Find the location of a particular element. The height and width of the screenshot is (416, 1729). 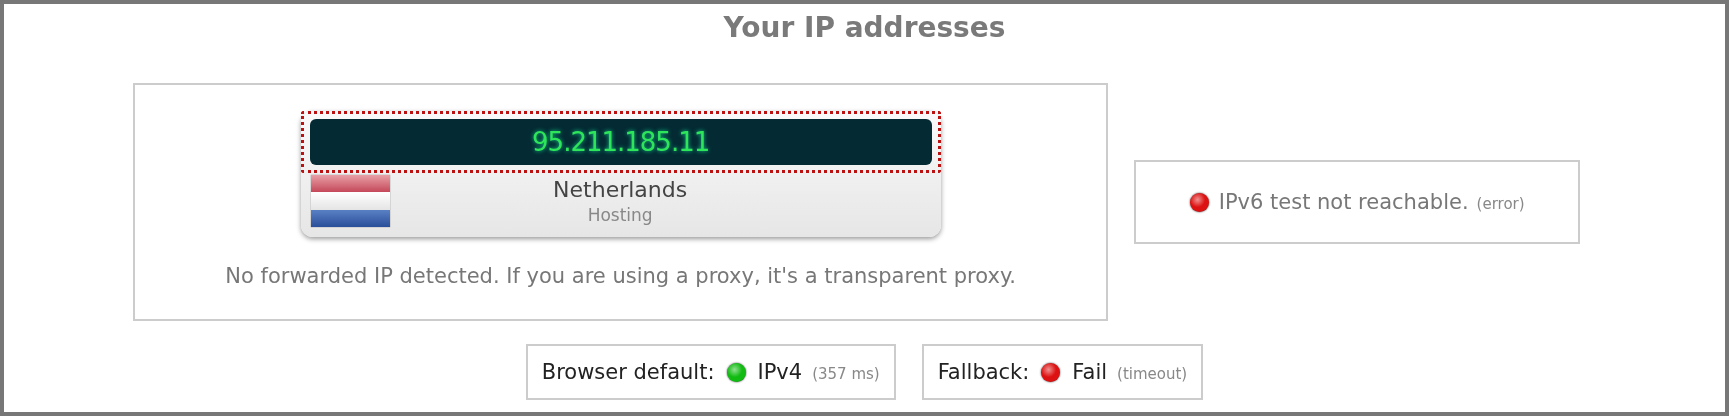

ipv6-message: IPv6 test not reachable. is located at coordinates (1343, 202).